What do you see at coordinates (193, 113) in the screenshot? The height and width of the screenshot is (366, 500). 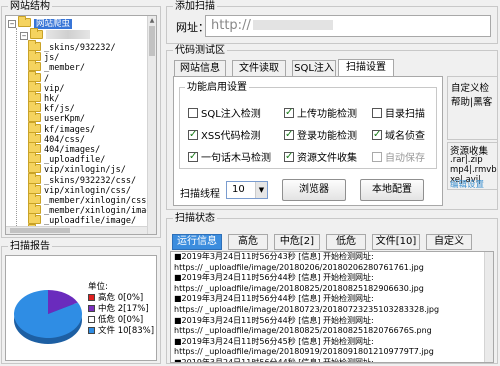 I see `checkbox-sql-injection` at bounding box center [193, 113].